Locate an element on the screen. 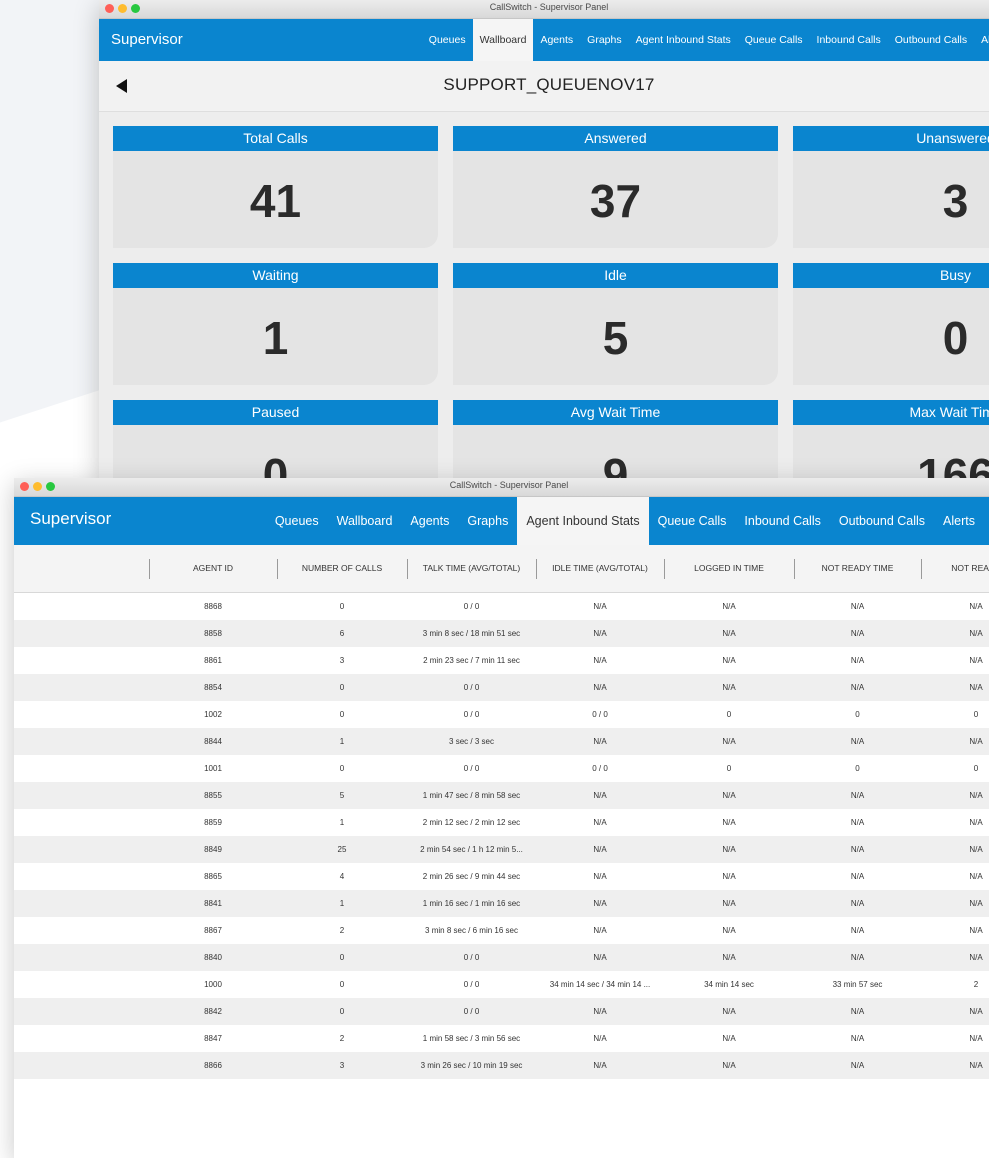  table-cell-number-of-calls: 0 is located at coordinates (342, 984).